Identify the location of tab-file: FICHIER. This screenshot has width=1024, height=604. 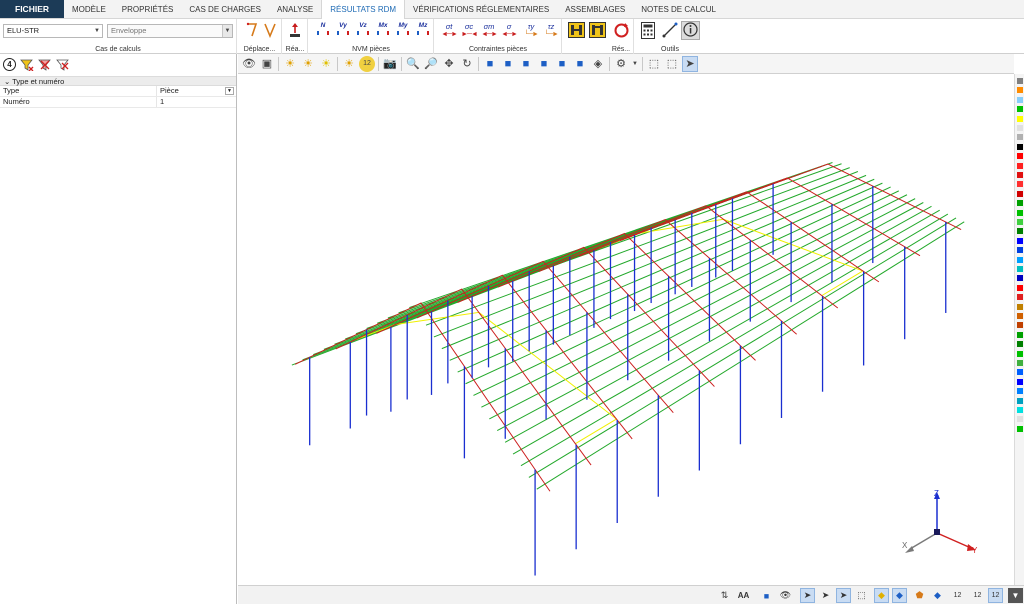
(32, 9).